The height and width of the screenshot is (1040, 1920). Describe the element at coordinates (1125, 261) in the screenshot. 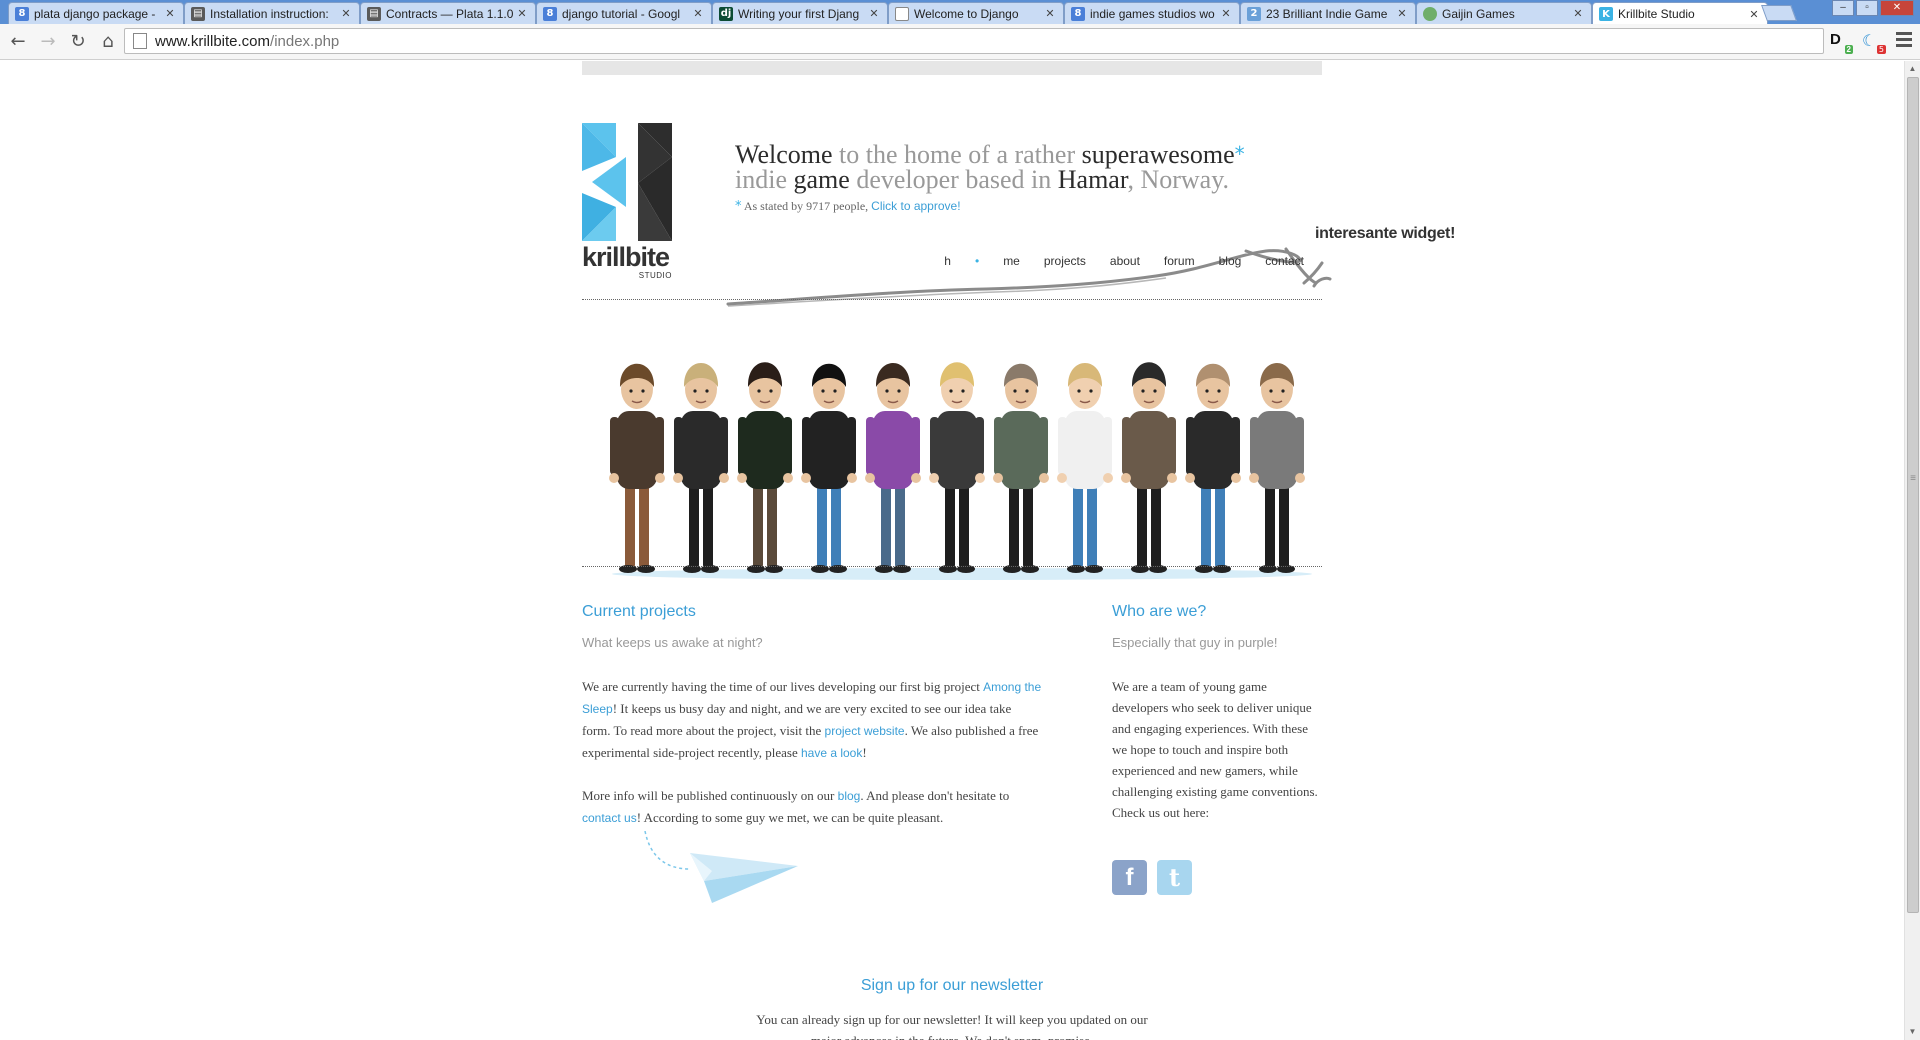

I see `nav-about: about` at that location.